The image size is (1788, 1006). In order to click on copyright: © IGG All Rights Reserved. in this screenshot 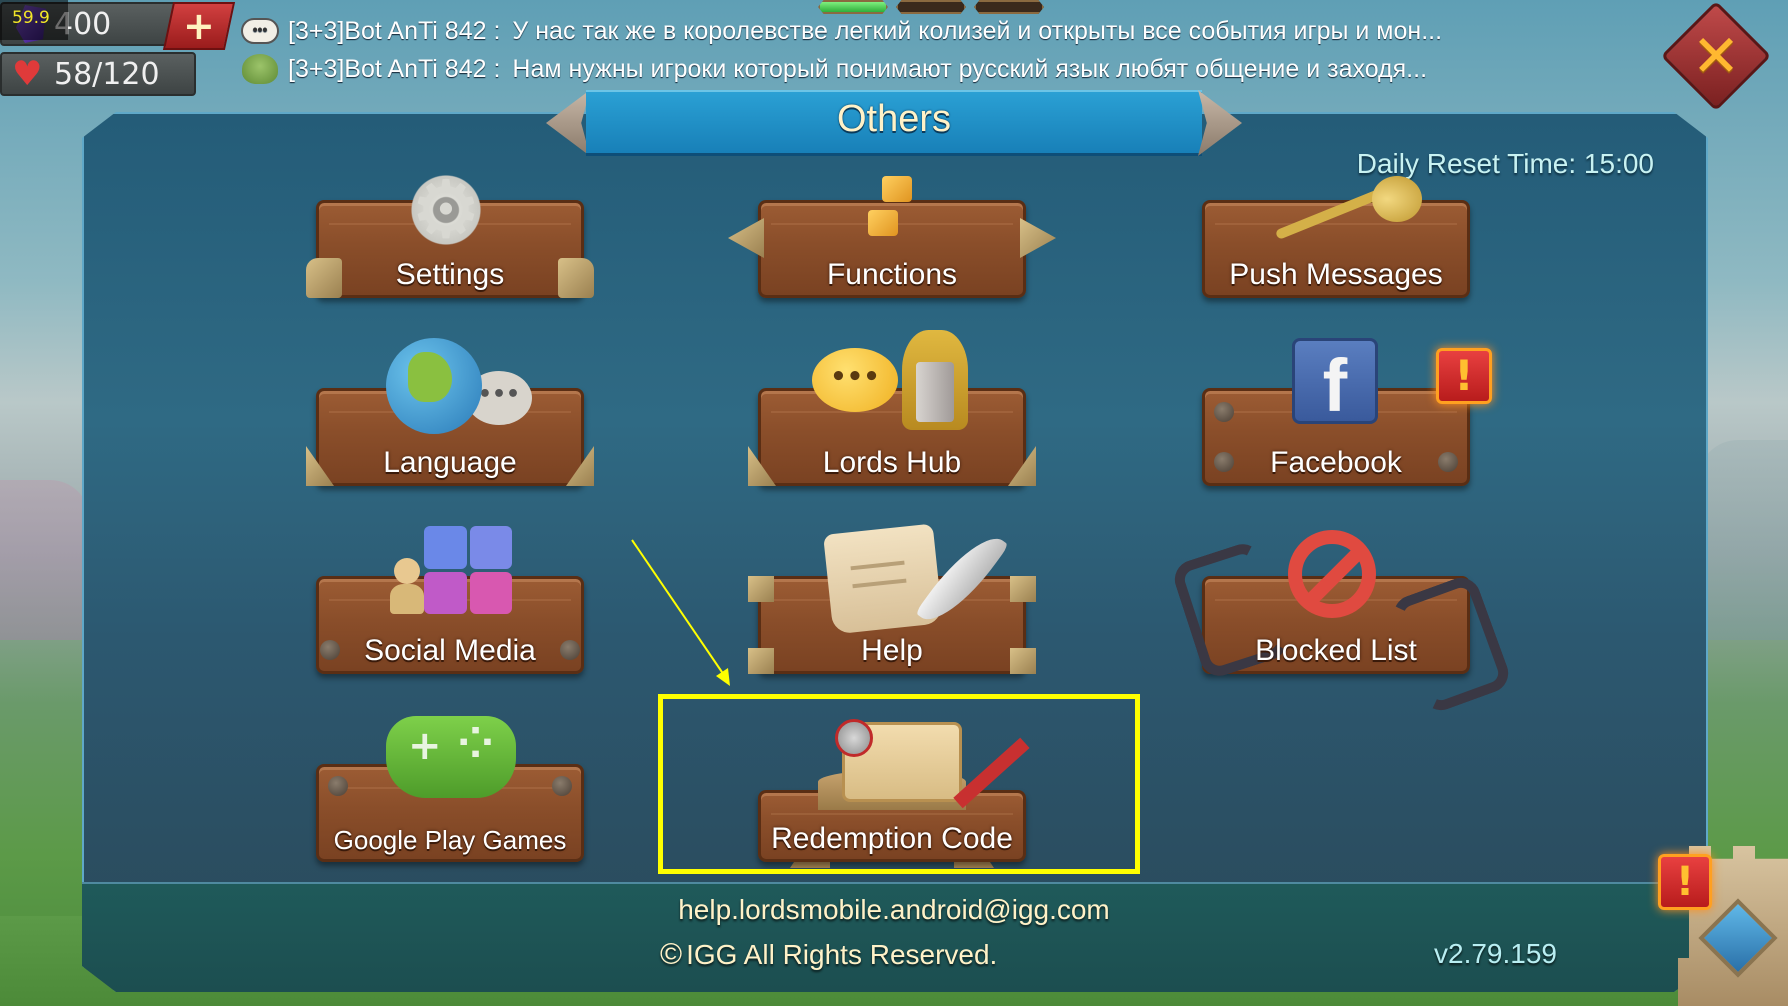, I will do `click(828, 955)`.